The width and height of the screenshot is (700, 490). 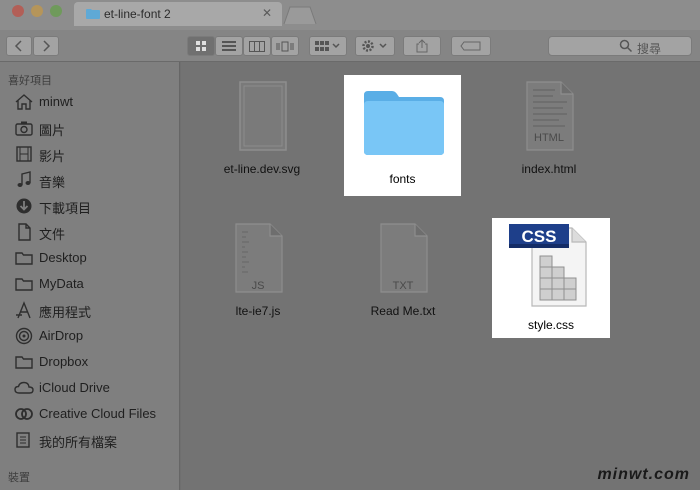 I want to click on icon-view-button, so click(x=201, y=46).